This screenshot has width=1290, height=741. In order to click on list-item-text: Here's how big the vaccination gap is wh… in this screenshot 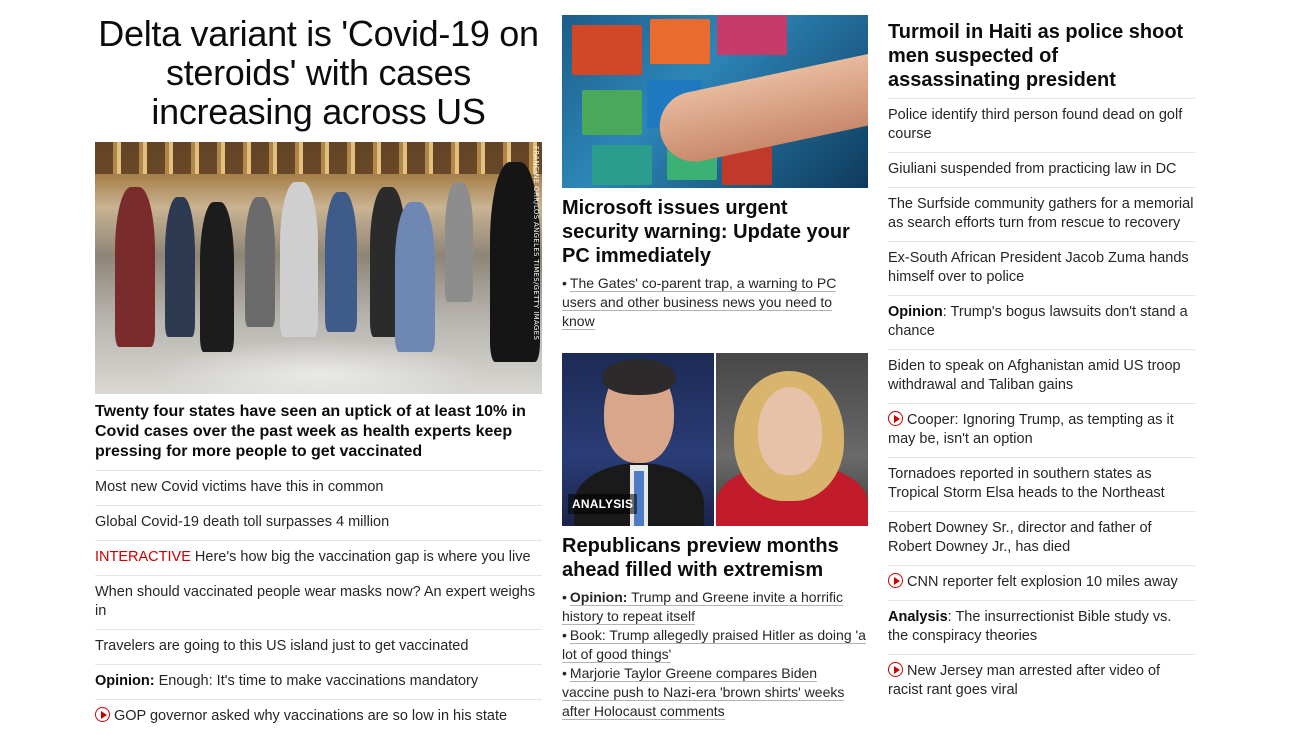, I will do `click(362, 557)`.